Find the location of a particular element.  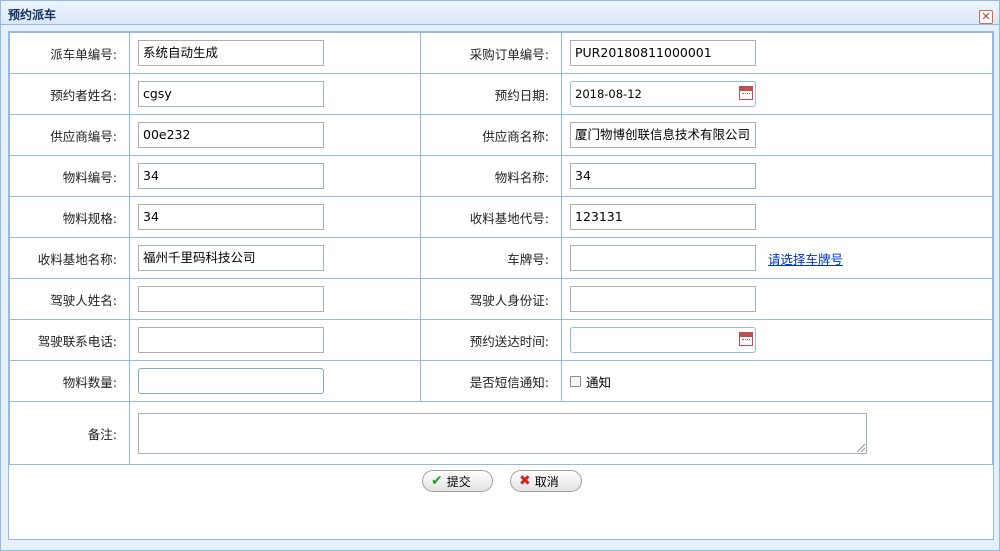

form-row: 派车单编号: 系统自动生成 采购订单编号: PUR20180811000001 is located at coordinates (501, 53).